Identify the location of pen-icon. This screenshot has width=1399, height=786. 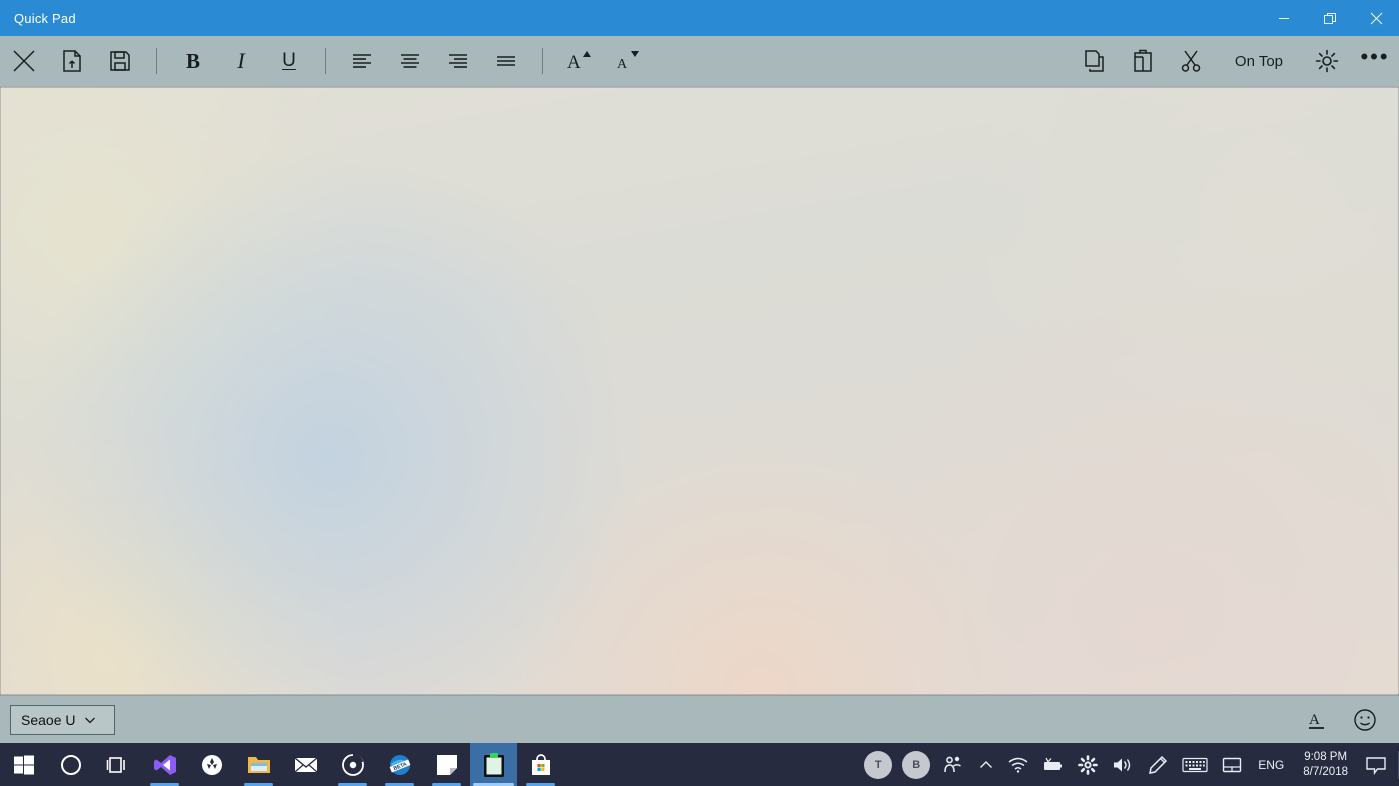
(1158, 764).